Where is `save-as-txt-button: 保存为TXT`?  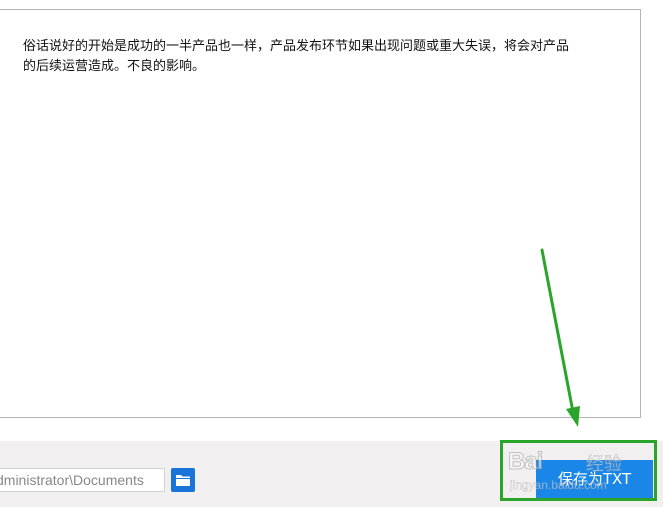 save-as-txt-button: 保存为TXT is located at coordinates (594, 479).